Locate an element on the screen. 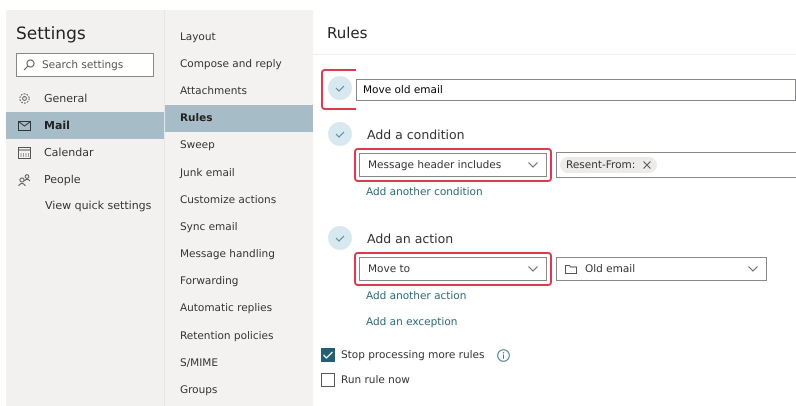  folder-dropdown: Old email is located at coordinates (661, 269).